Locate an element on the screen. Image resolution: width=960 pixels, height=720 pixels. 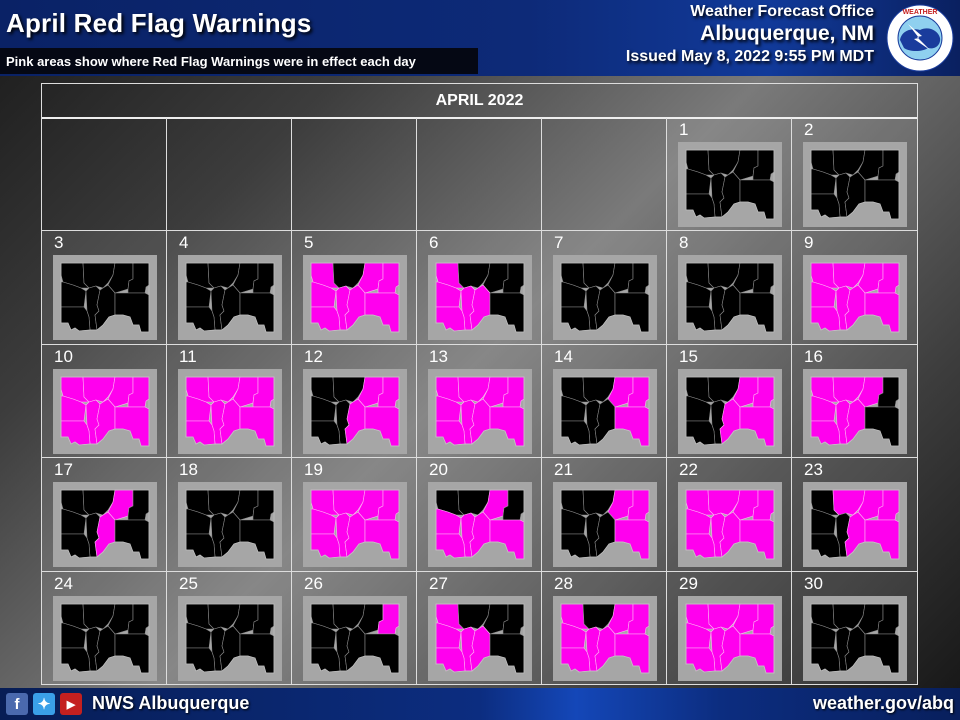
calendar-day-cell: 15 is located at coordinates (729, 401).